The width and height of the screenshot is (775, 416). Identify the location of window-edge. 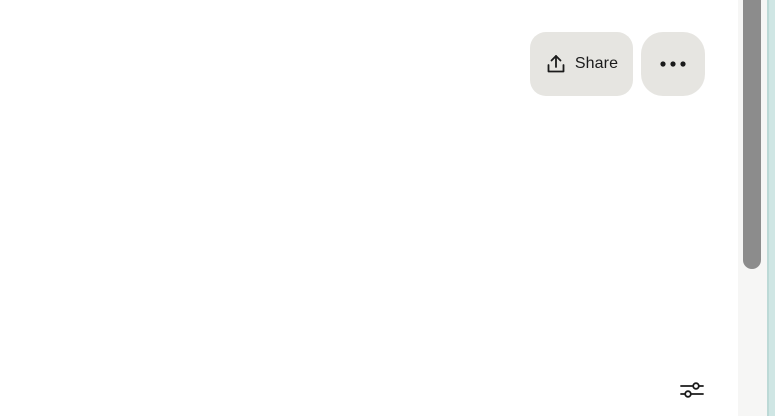
(771, 208).